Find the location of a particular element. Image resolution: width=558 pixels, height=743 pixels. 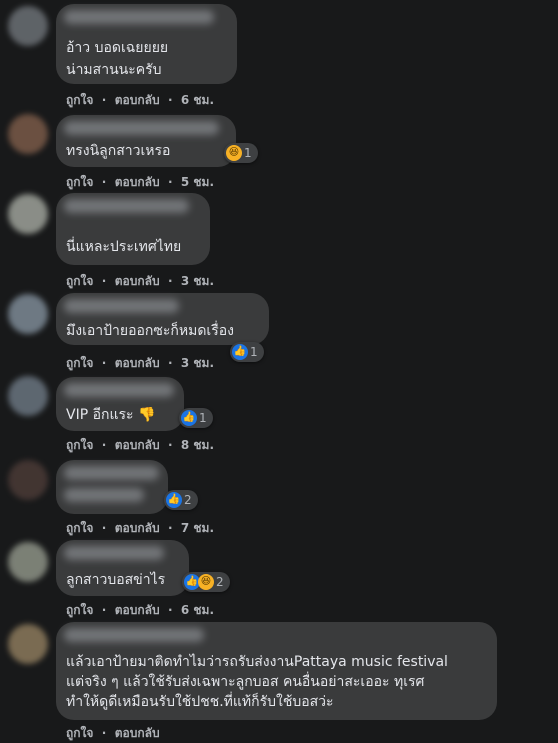

comment-bubble: นี่แหละประเทศไทย is located at coordinates (133, 229).